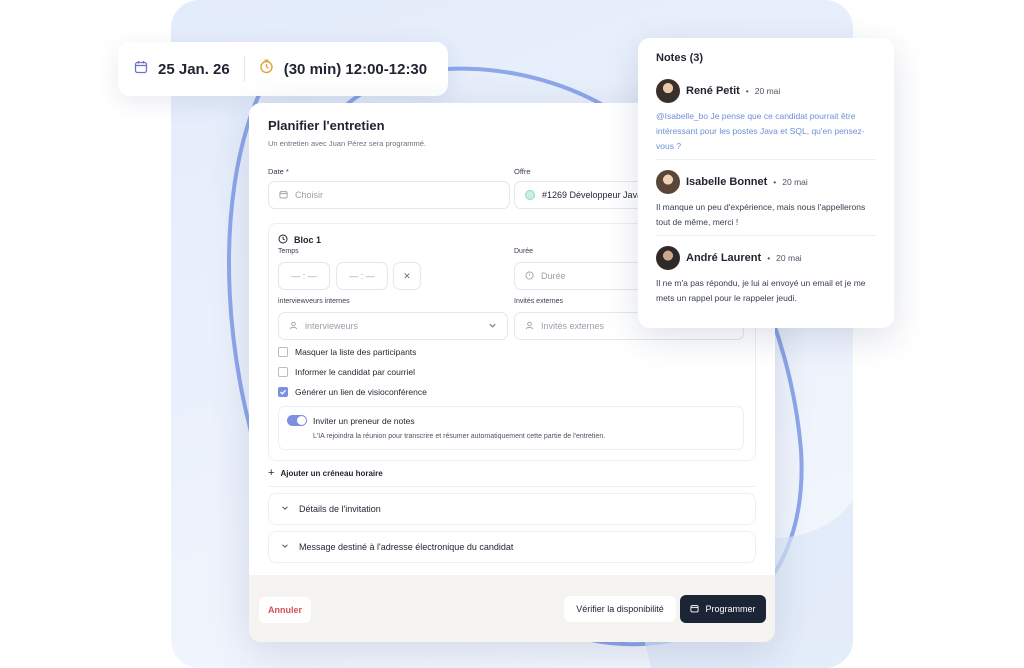 This screenshot has width=1024, height=668. What do you see at coordinates (314, 301) in the screenshot?
I see `internal-interviewers-label: interviewveurs internes` at bounding box center [314, 301].